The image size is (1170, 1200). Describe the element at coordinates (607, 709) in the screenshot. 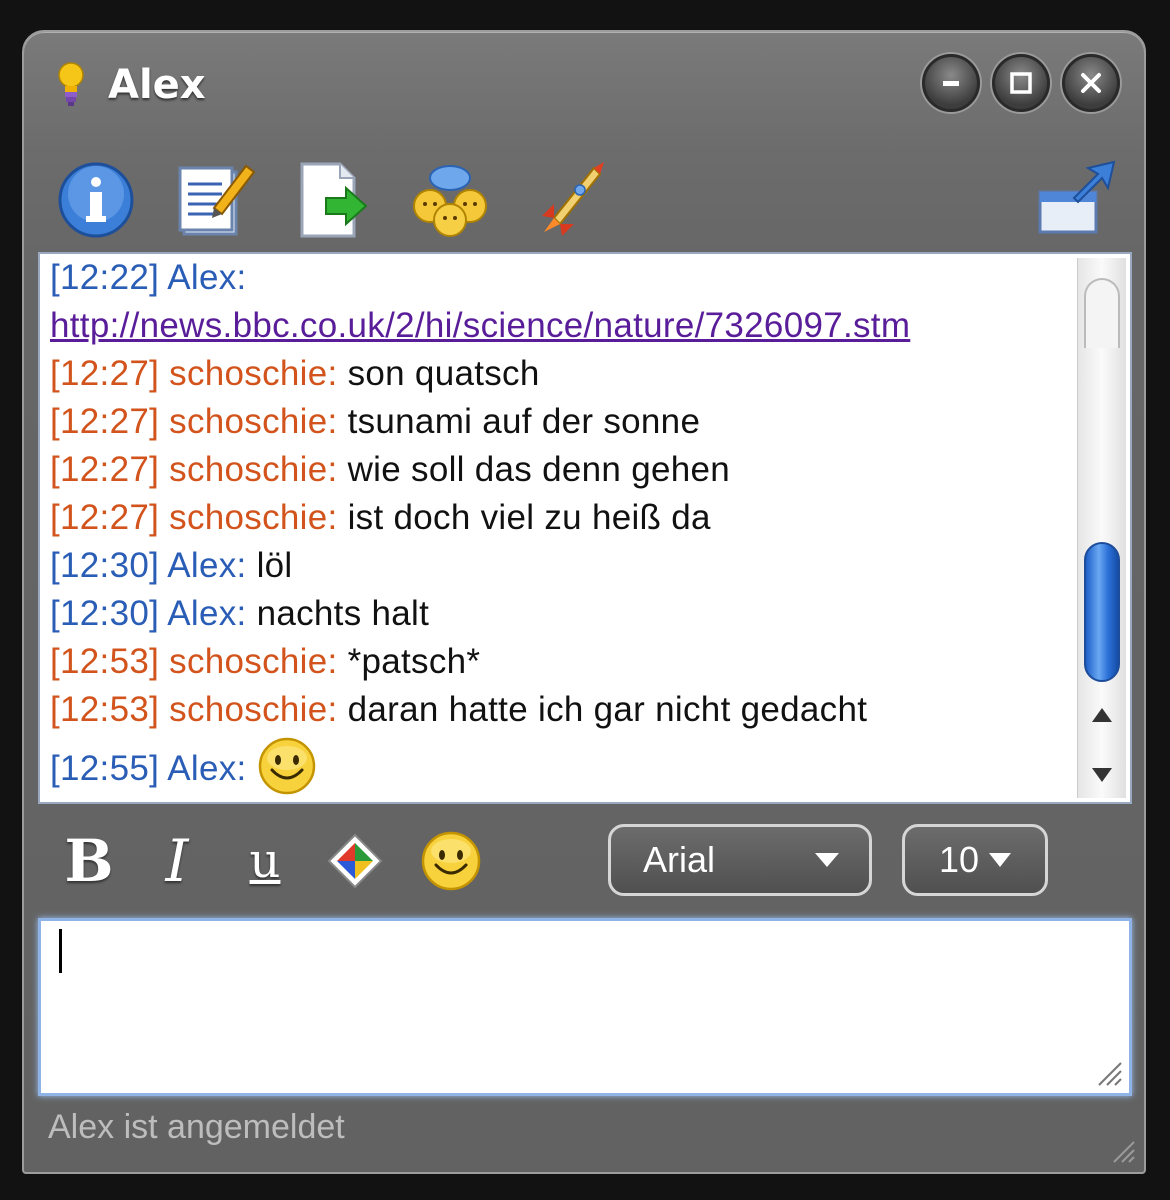

I see `message-text: daran hatte ich gar nicht gedacht` at that location.